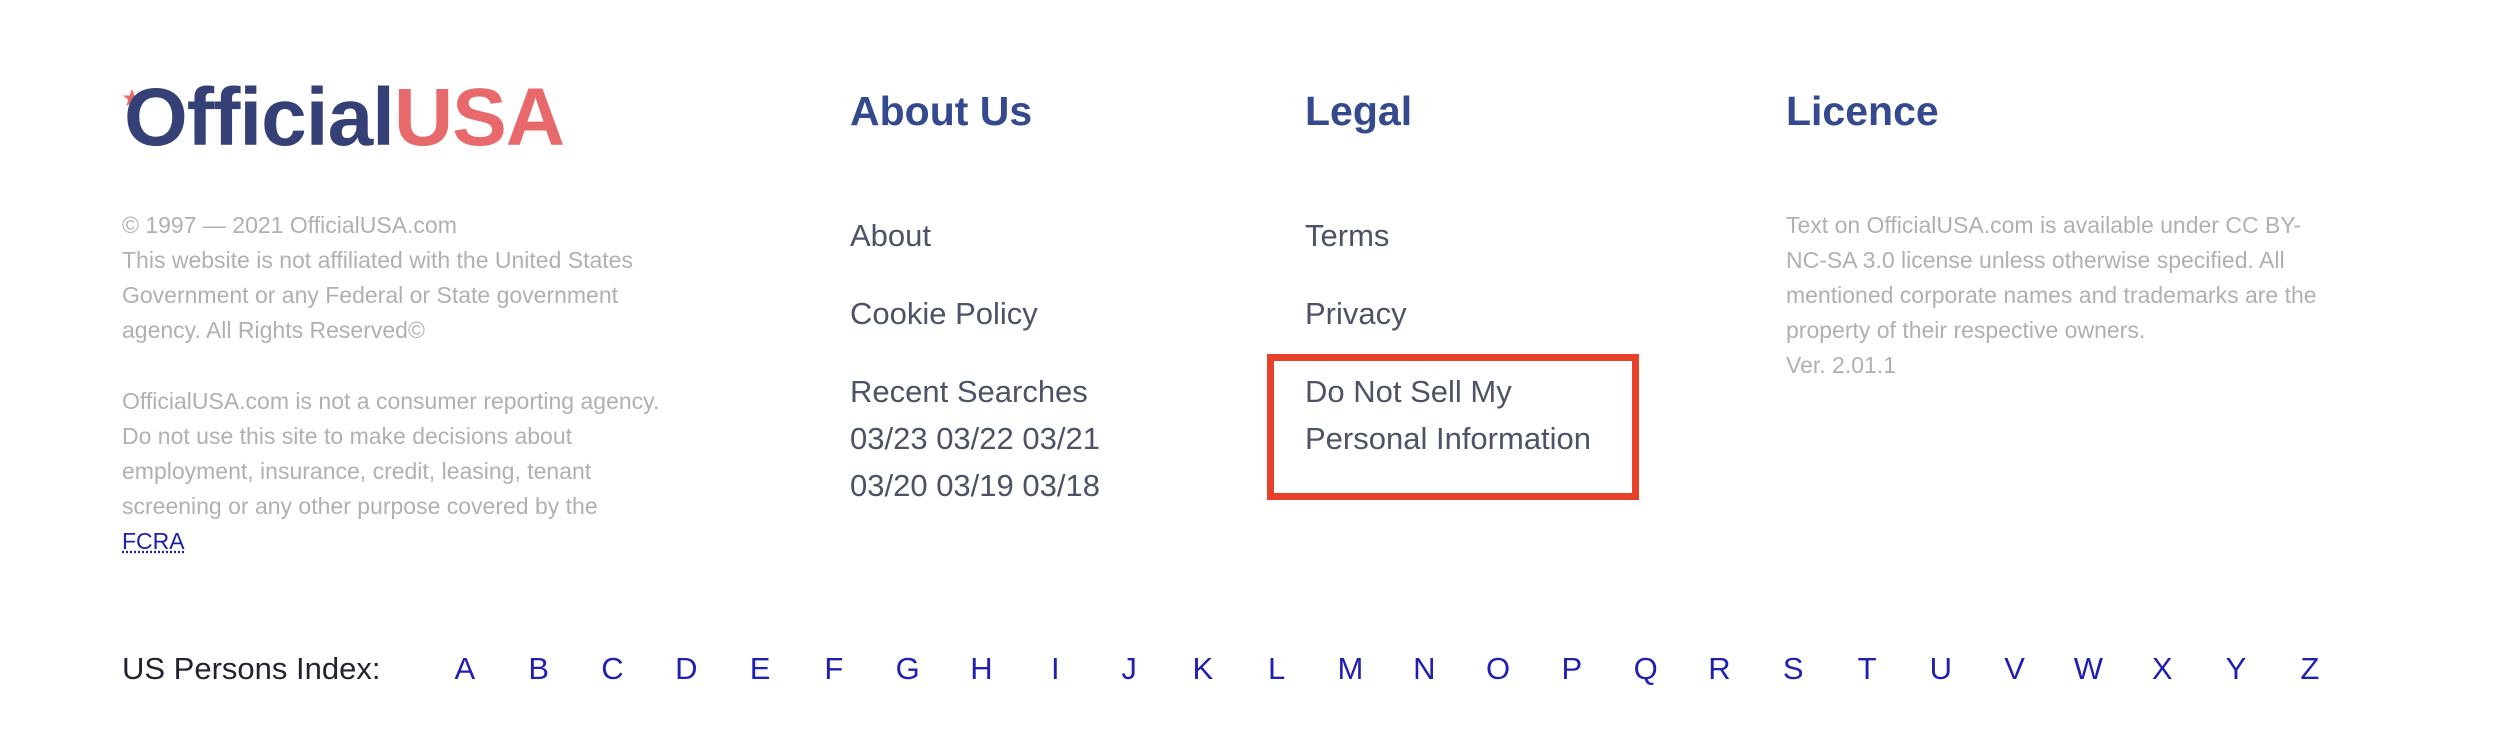 The height and width of the screenshot is (750, 2500). Describe the element at coordinates (969, 391) in the screenshot. I see `recent-searches-label: Recent Searches` at that location.